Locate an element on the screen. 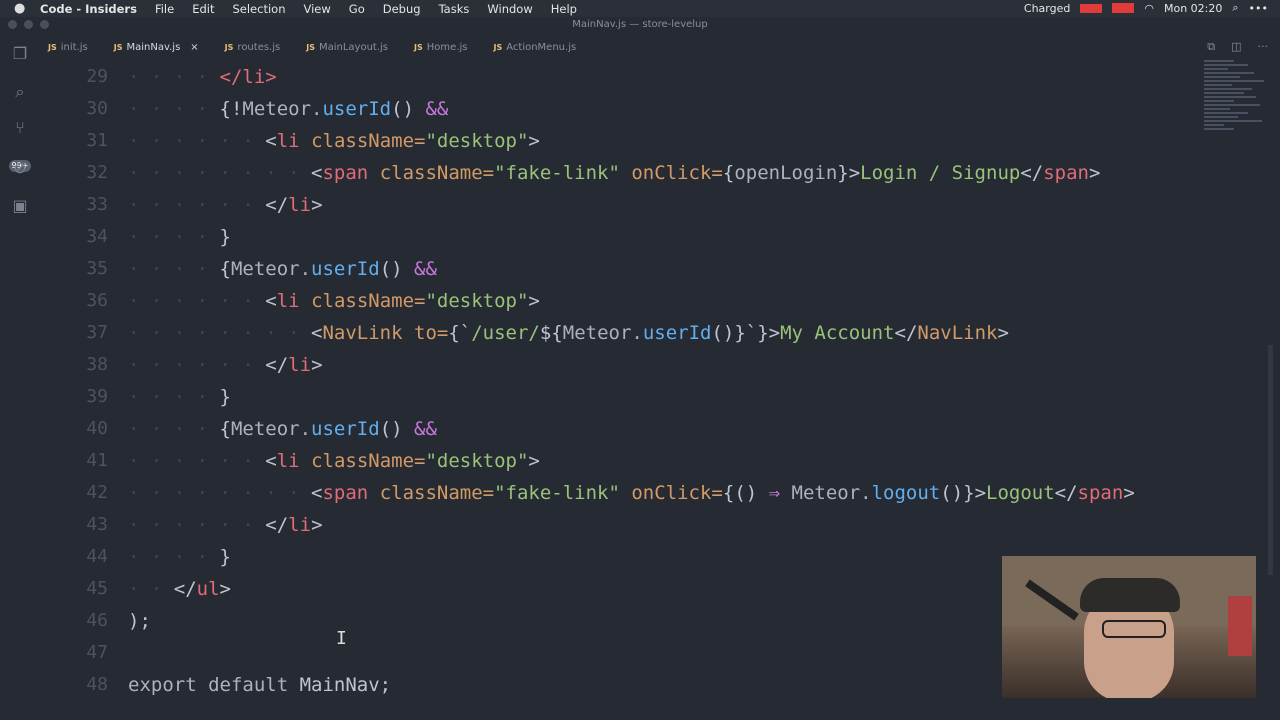 The height and width of the screenshot is (720, 1280). menu-selection: Selection is located at coordinates (258, 9).